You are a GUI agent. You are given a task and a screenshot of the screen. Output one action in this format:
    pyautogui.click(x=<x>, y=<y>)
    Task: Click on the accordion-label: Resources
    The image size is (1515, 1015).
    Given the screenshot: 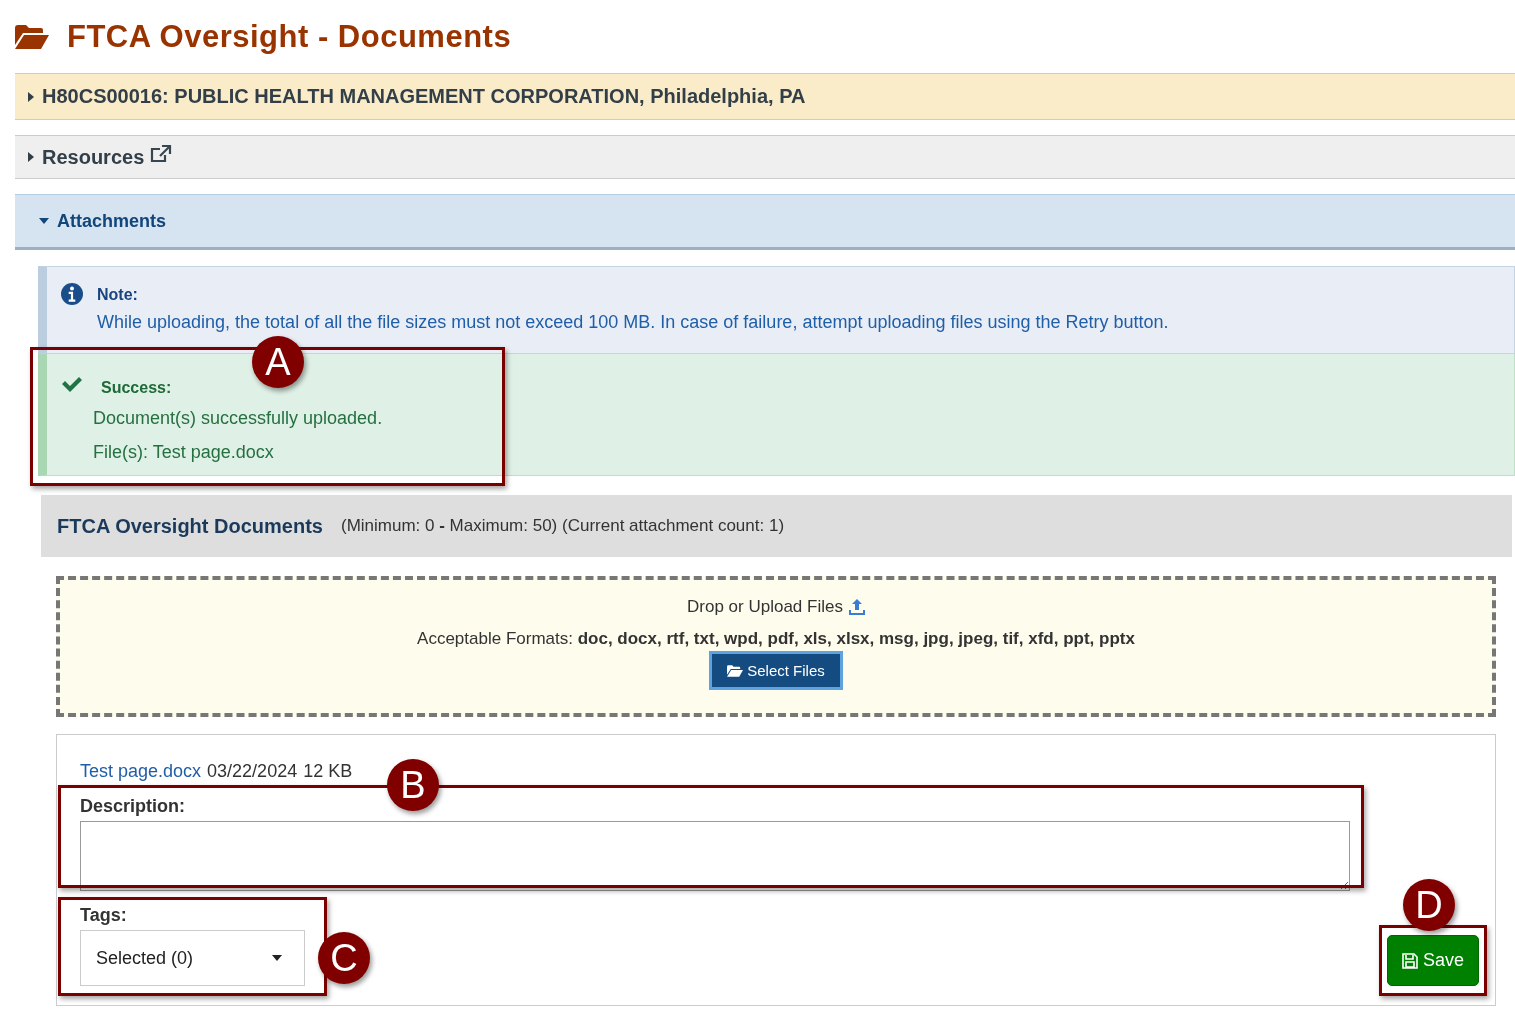 What is the action you would take?
    pyautogui.click(x=93, y=157)
    